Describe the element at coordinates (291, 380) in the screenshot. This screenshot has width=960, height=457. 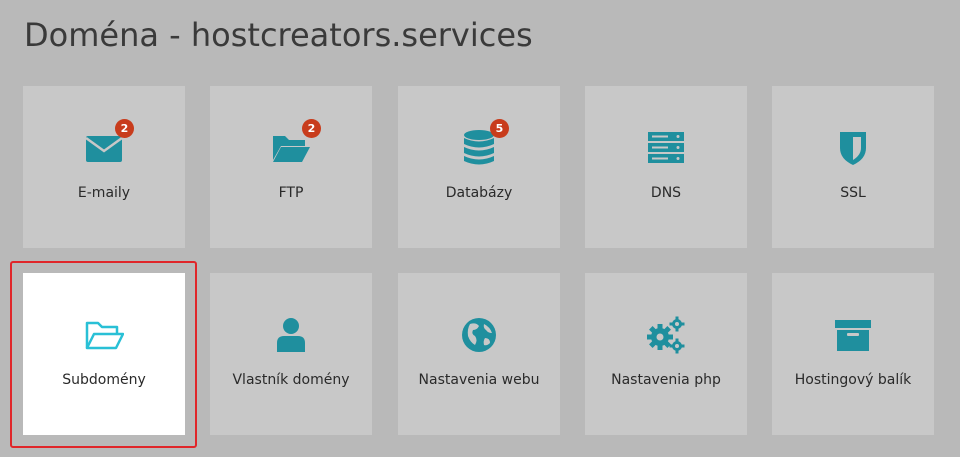
I see `tile-label: Vlastník domény` at that location.